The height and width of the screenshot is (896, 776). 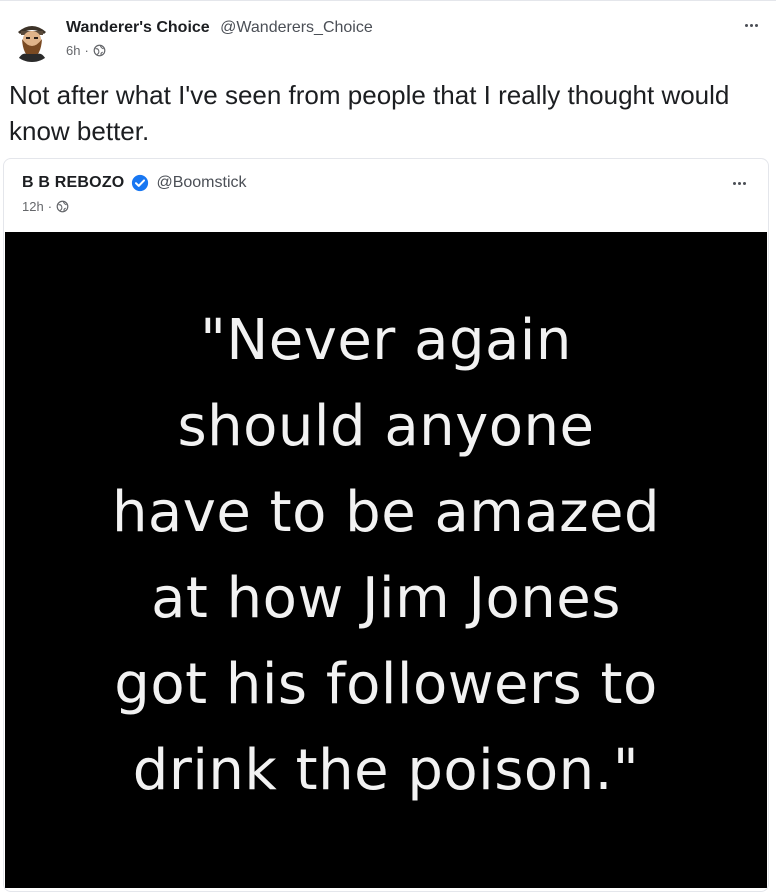 I want to click on avatar, so click(x=32, y=39).